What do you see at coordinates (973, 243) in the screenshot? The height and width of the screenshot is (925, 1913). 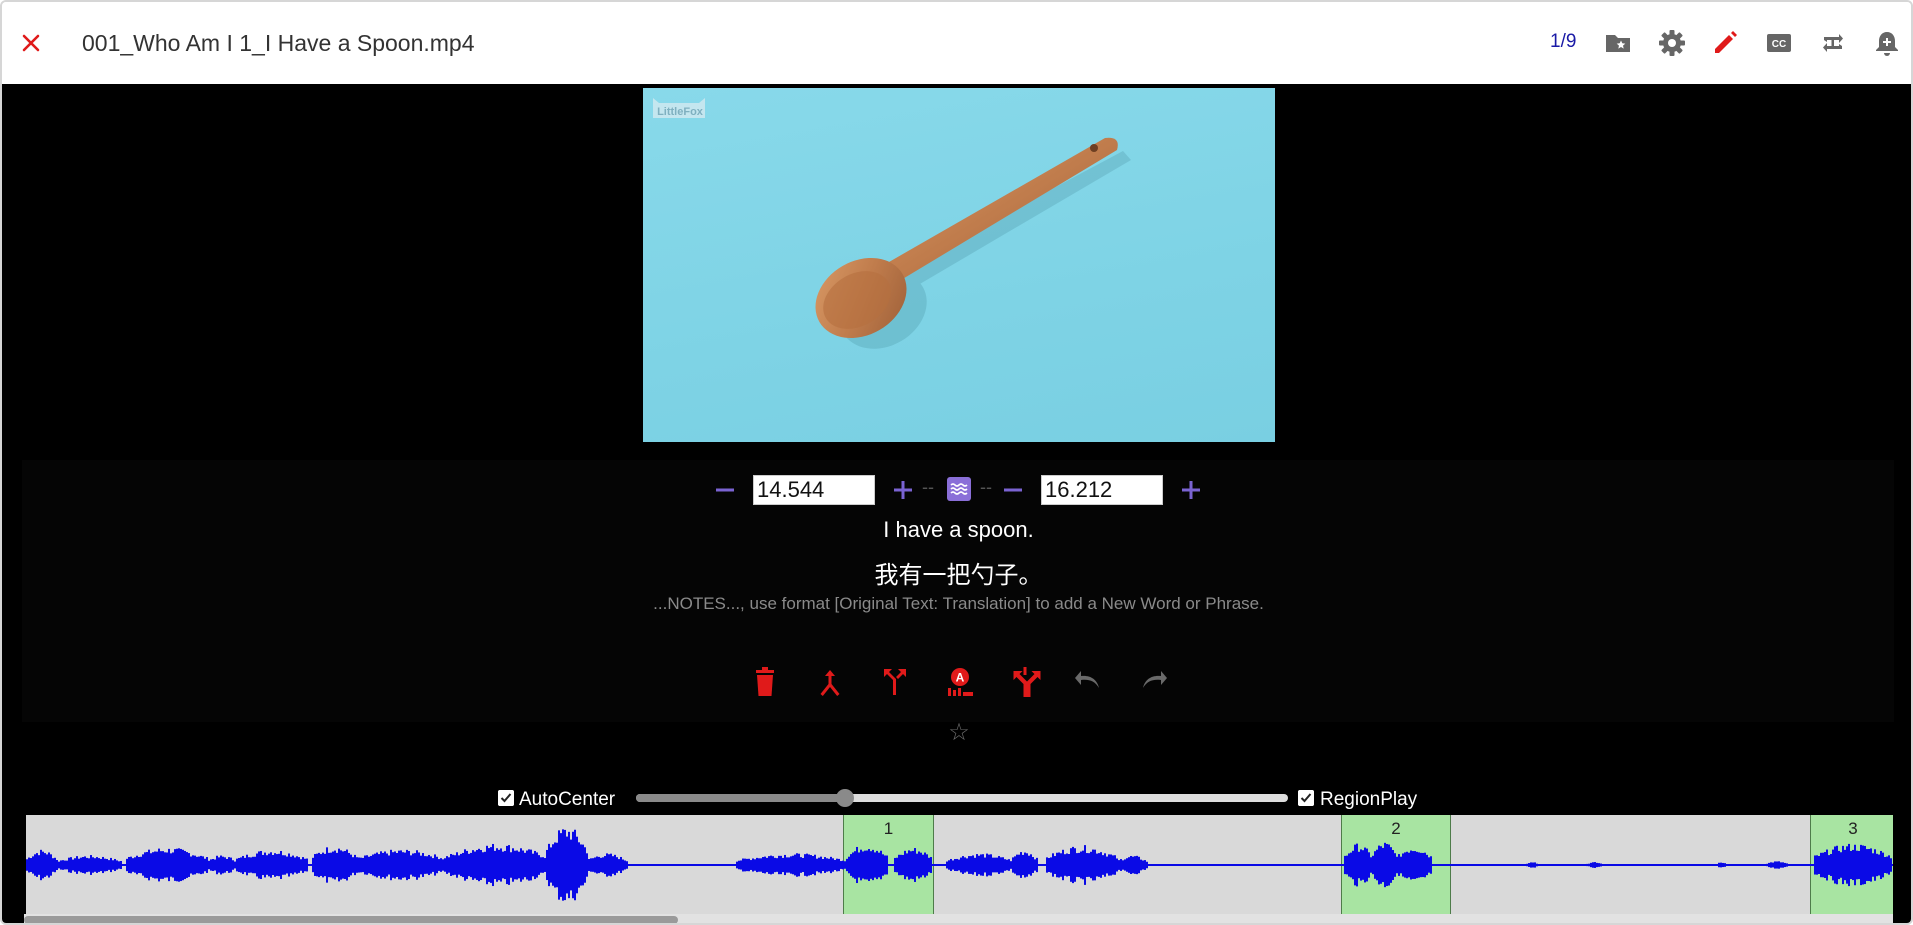 I see `spoon-image` at bounding box center [973, 243].